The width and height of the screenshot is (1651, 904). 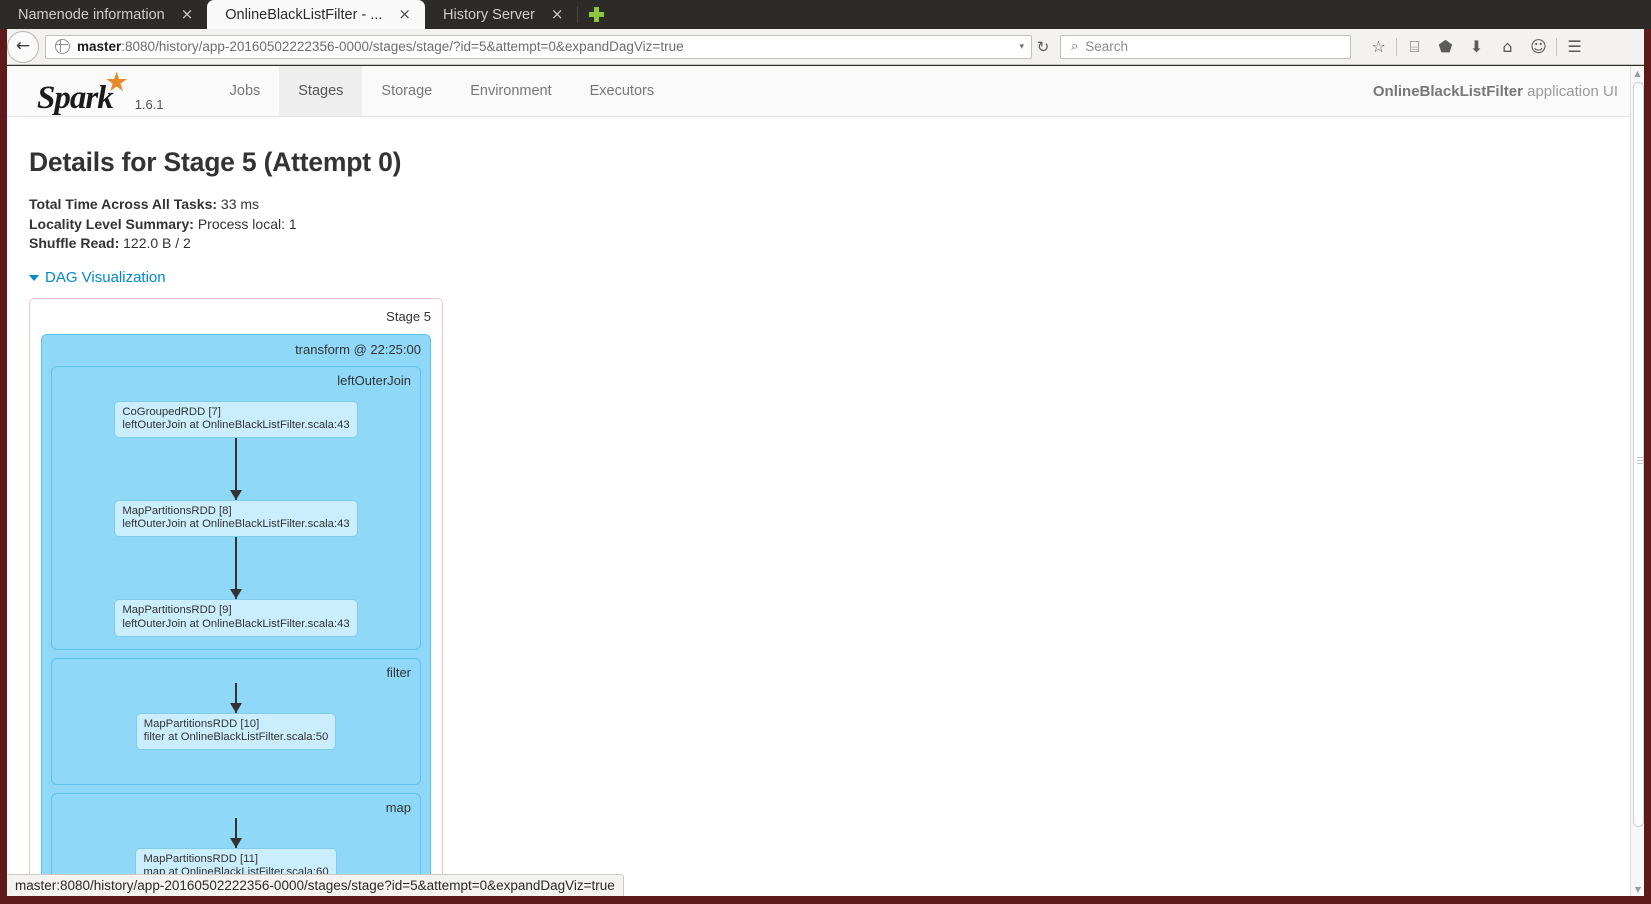 I want to click on pocket-icon: ⬟, so click(x=1445, y=47).